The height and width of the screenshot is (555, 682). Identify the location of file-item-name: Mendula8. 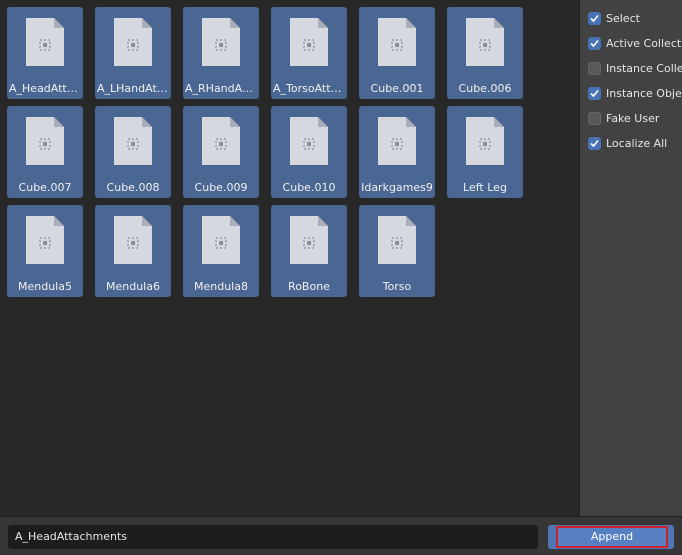
(221, 286).